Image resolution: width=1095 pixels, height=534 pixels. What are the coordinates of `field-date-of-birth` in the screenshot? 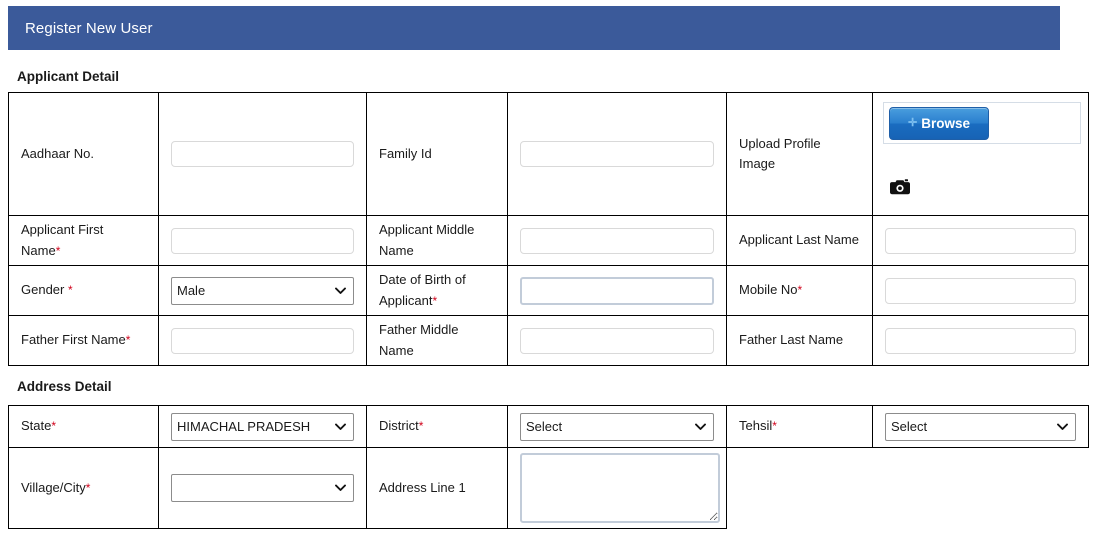 It's located at (617, 290).